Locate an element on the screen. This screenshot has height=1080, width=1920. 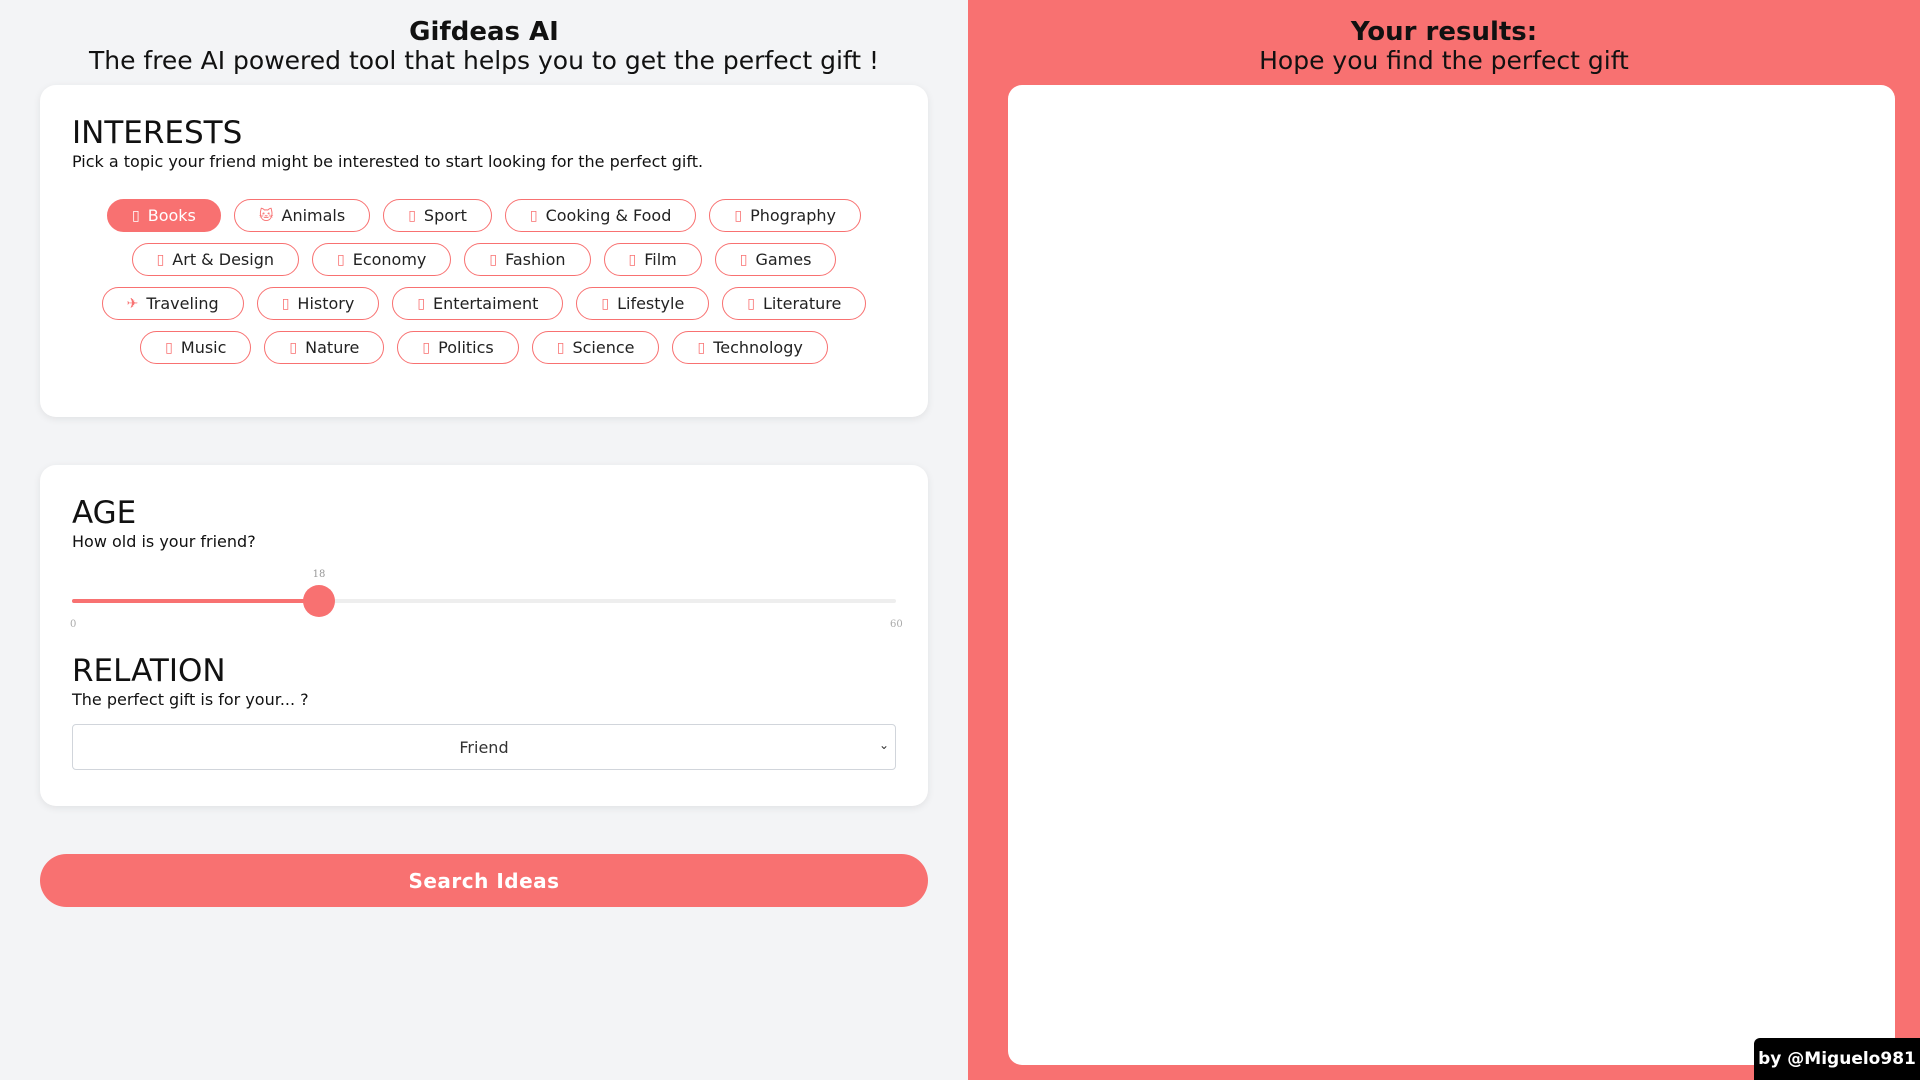
technology-icon: ▯ is located at coordinates (701, 347).